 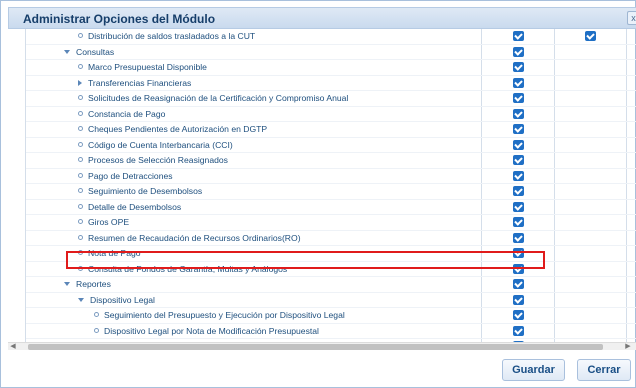 I want to click on tree-row-text: Detalle de Desembolsos, so click(x=135, y=206).